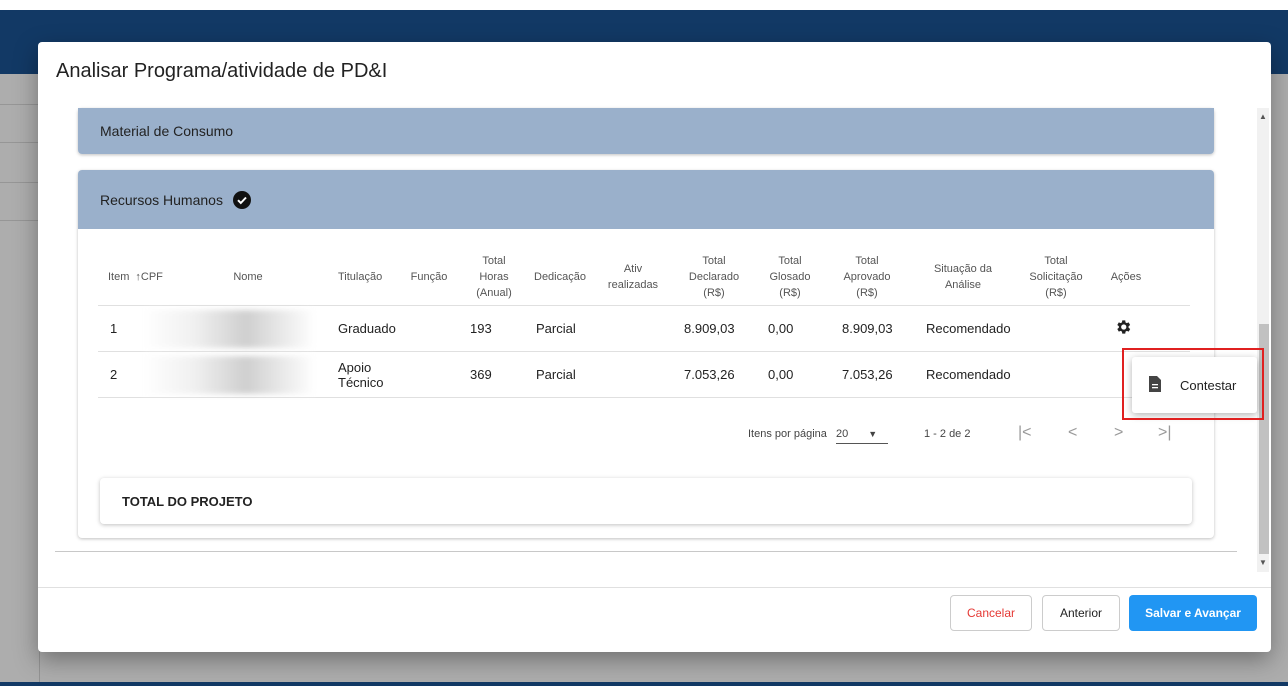 Image resolution: width=1288 pixels, height=686 pixels. Describe the element at coordinates (873, 434) in the screenshot. I see `dropdown-arrow-icon: ▼` at that location.